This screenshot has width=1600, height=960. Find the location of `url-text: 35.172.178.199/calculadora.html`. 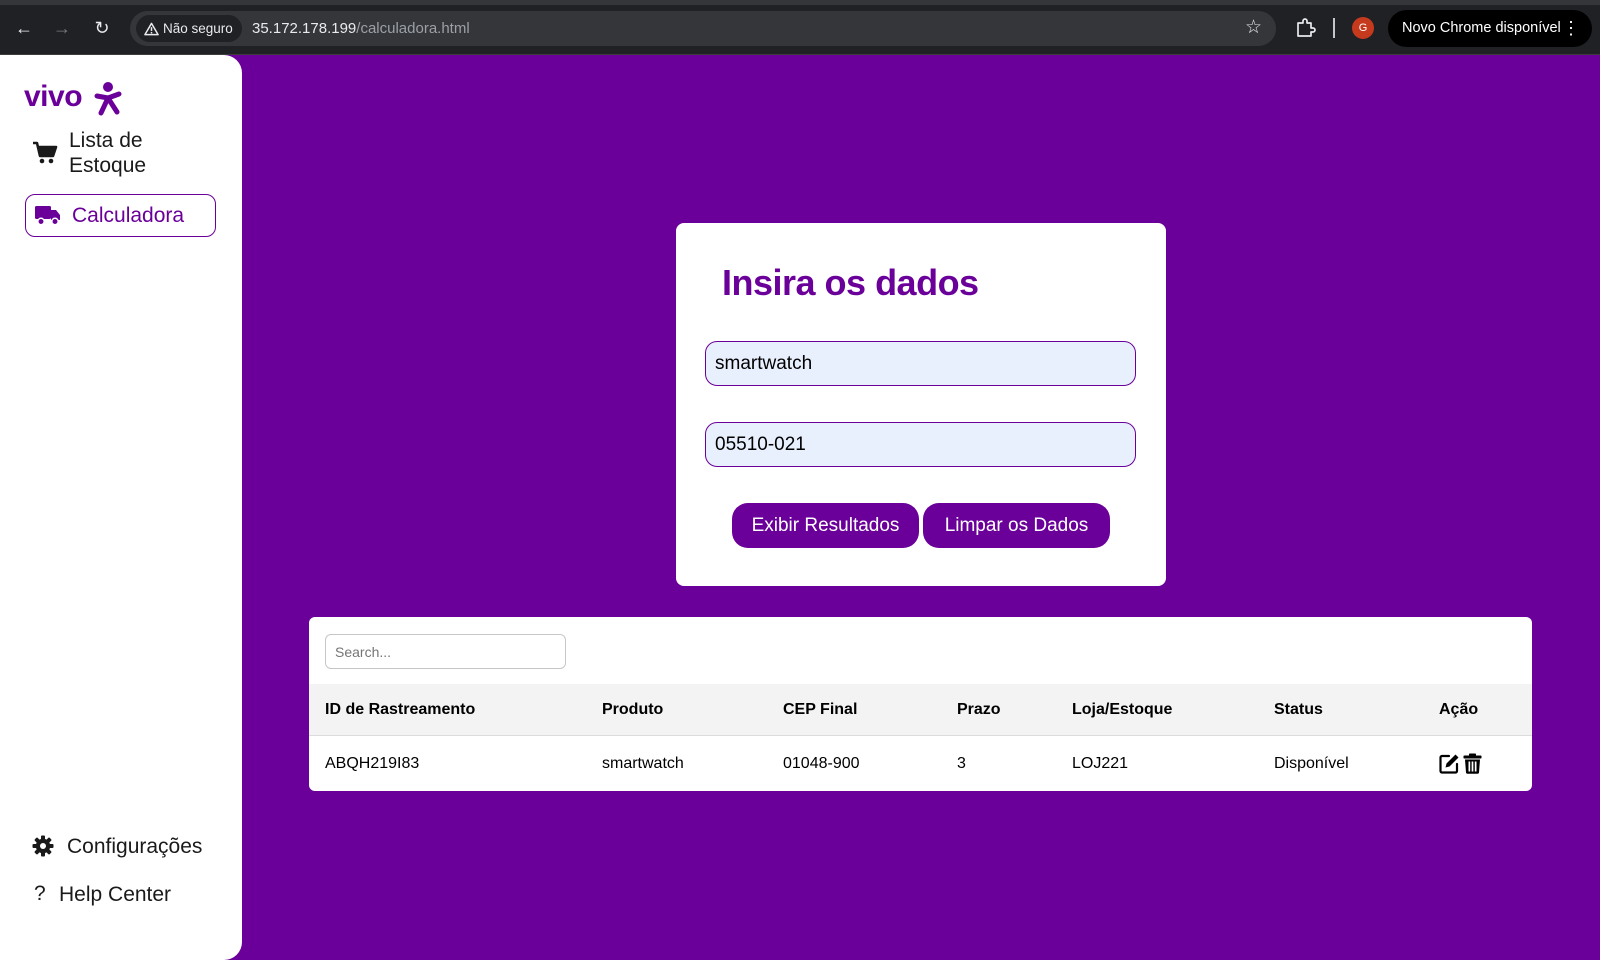

url-text: 35.172.178.199/calculadora.html is located at coordinates (361, 28).